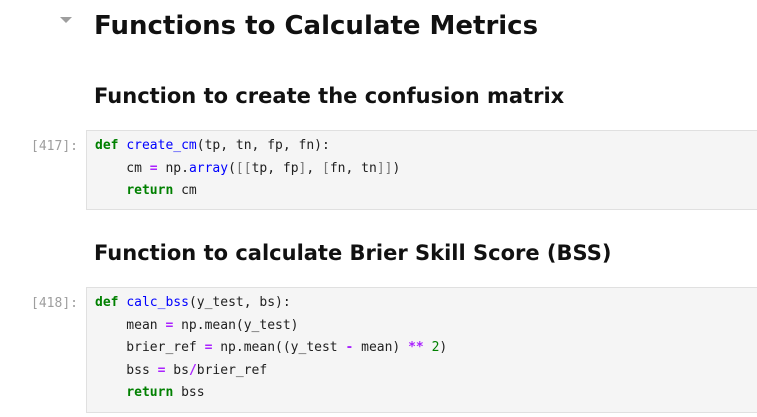 The height and width of the screenshot is (417, 757). I want to click on code-token: =, so click(153, 168).